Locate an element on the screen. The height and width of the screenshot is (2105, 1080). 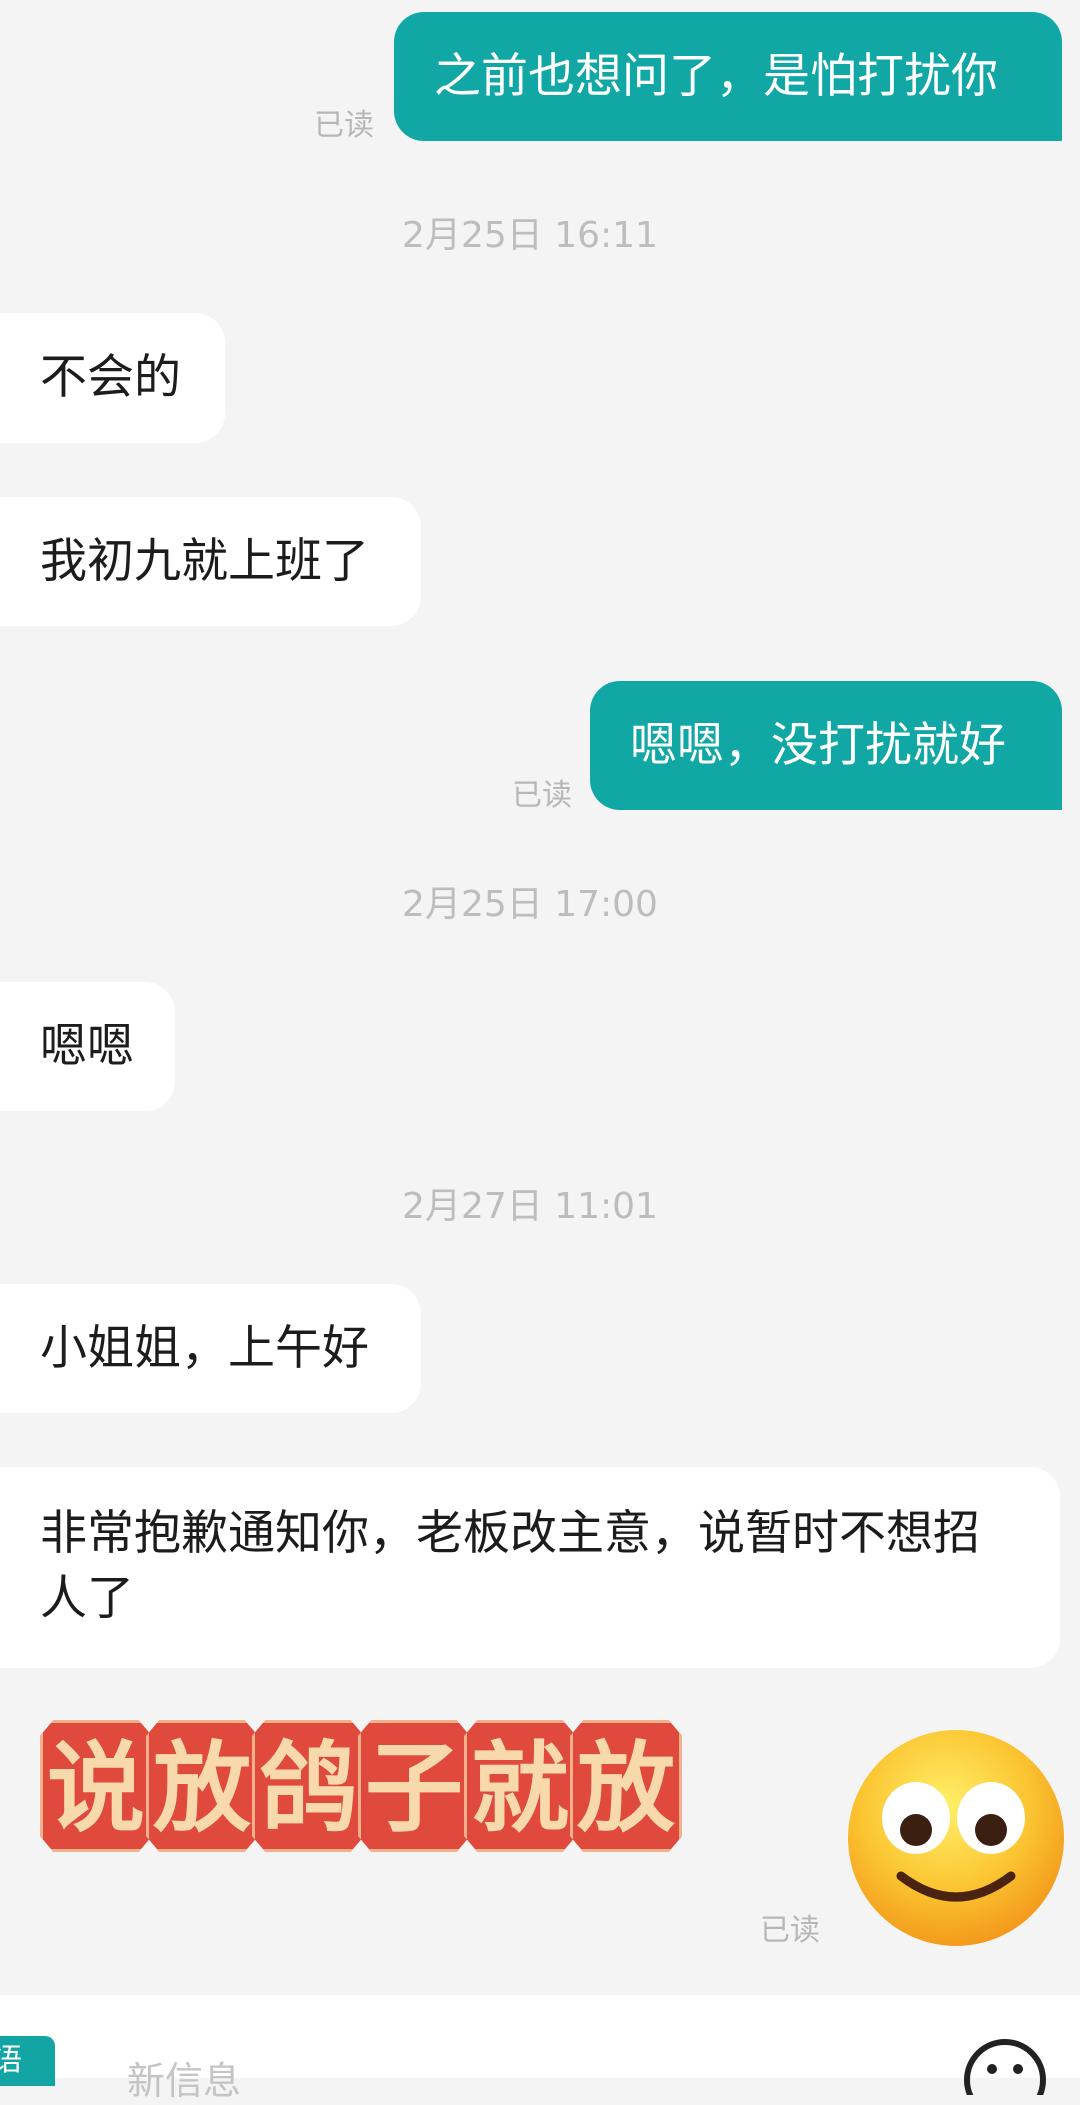
timestamp: 2月25日 16:11 is located at coordinates (530, 235).